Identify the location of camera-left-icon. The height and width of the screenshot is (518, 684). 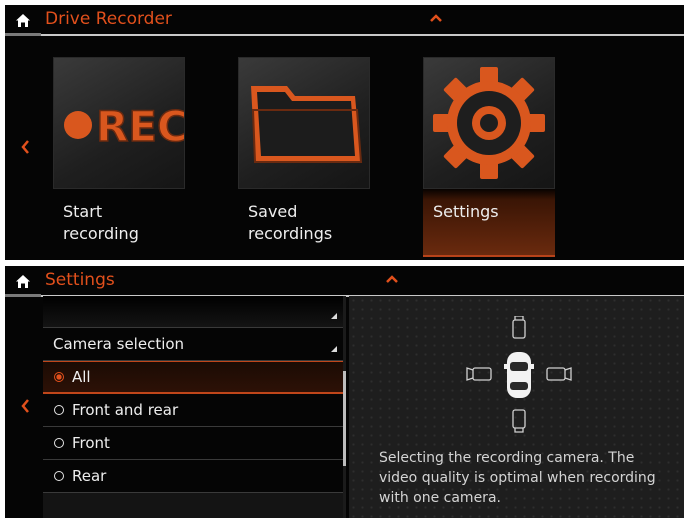
(479, 374).